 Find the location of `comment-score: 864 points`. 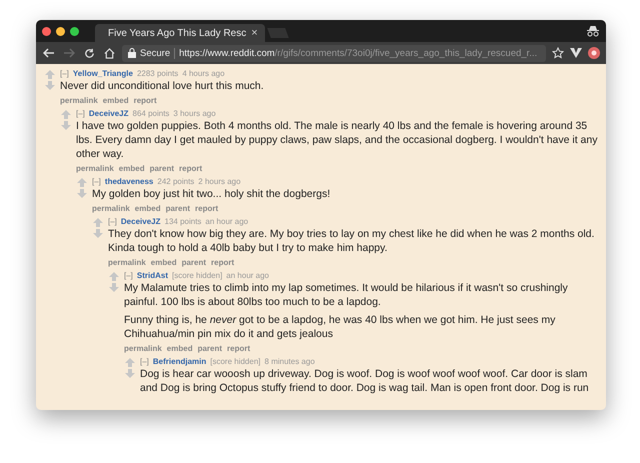

comment-score: 864 points is located at coordinates (151, 113).